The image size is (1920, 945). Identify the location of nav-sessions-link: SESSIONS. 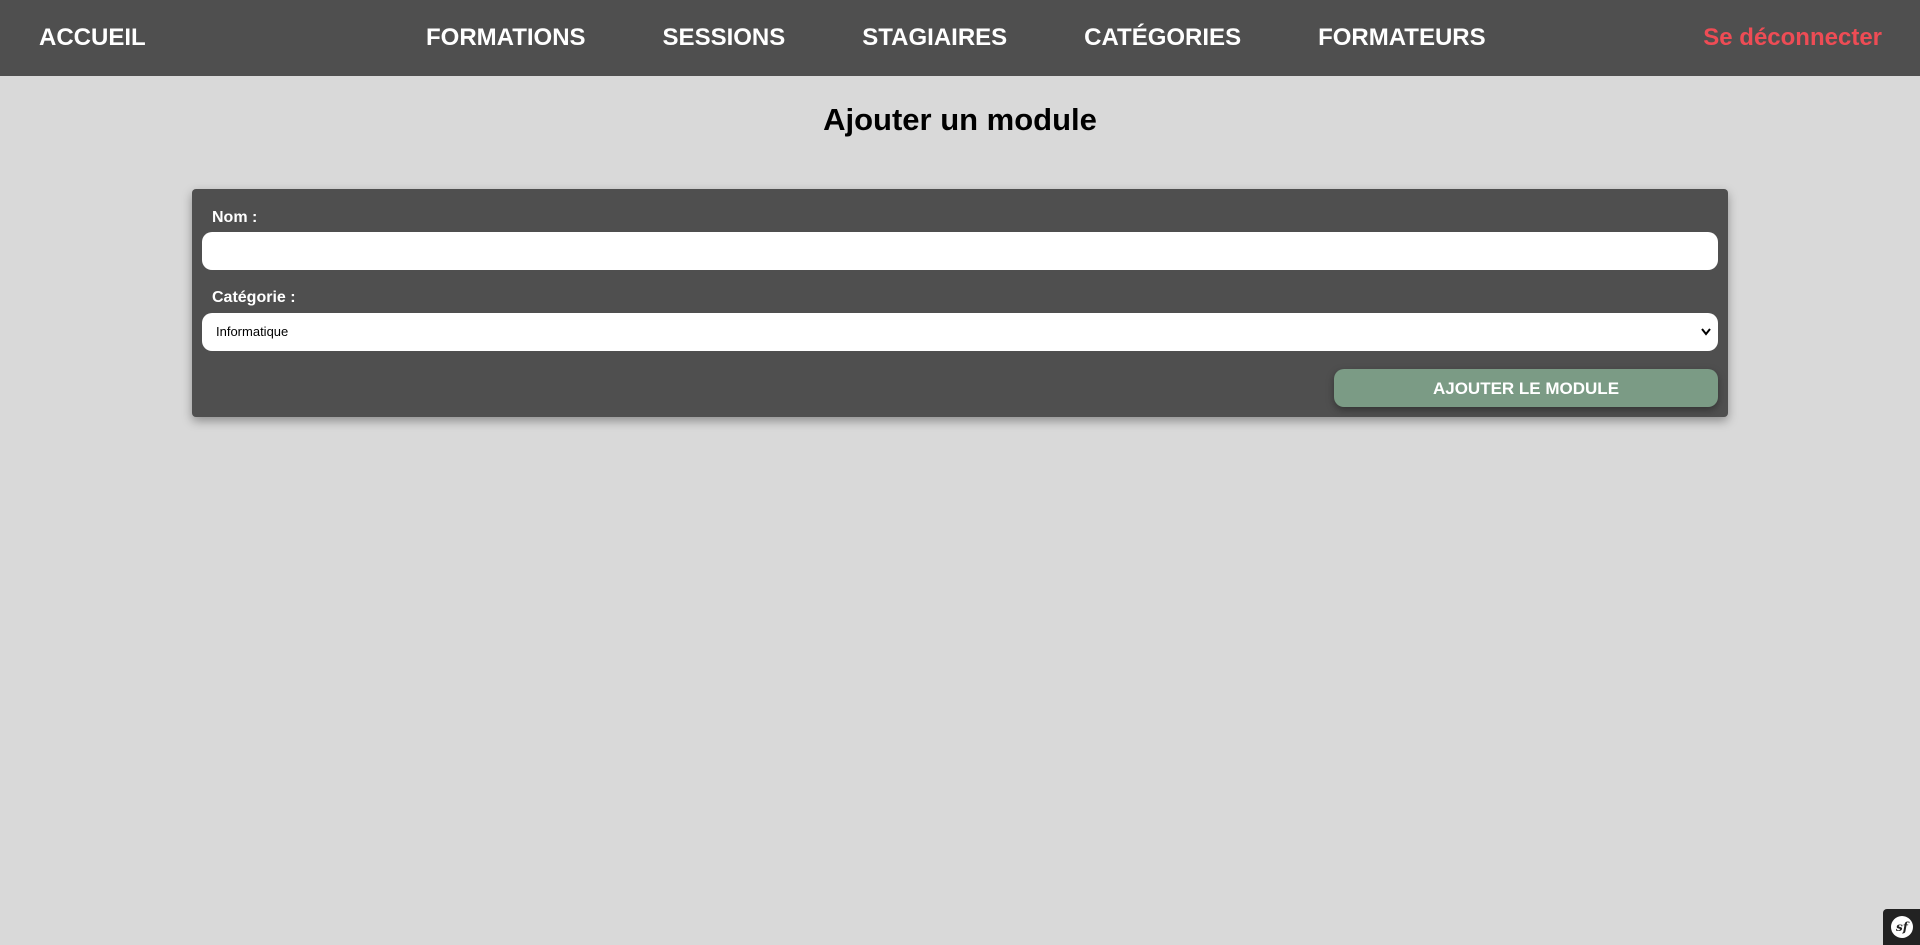
(724, 38).